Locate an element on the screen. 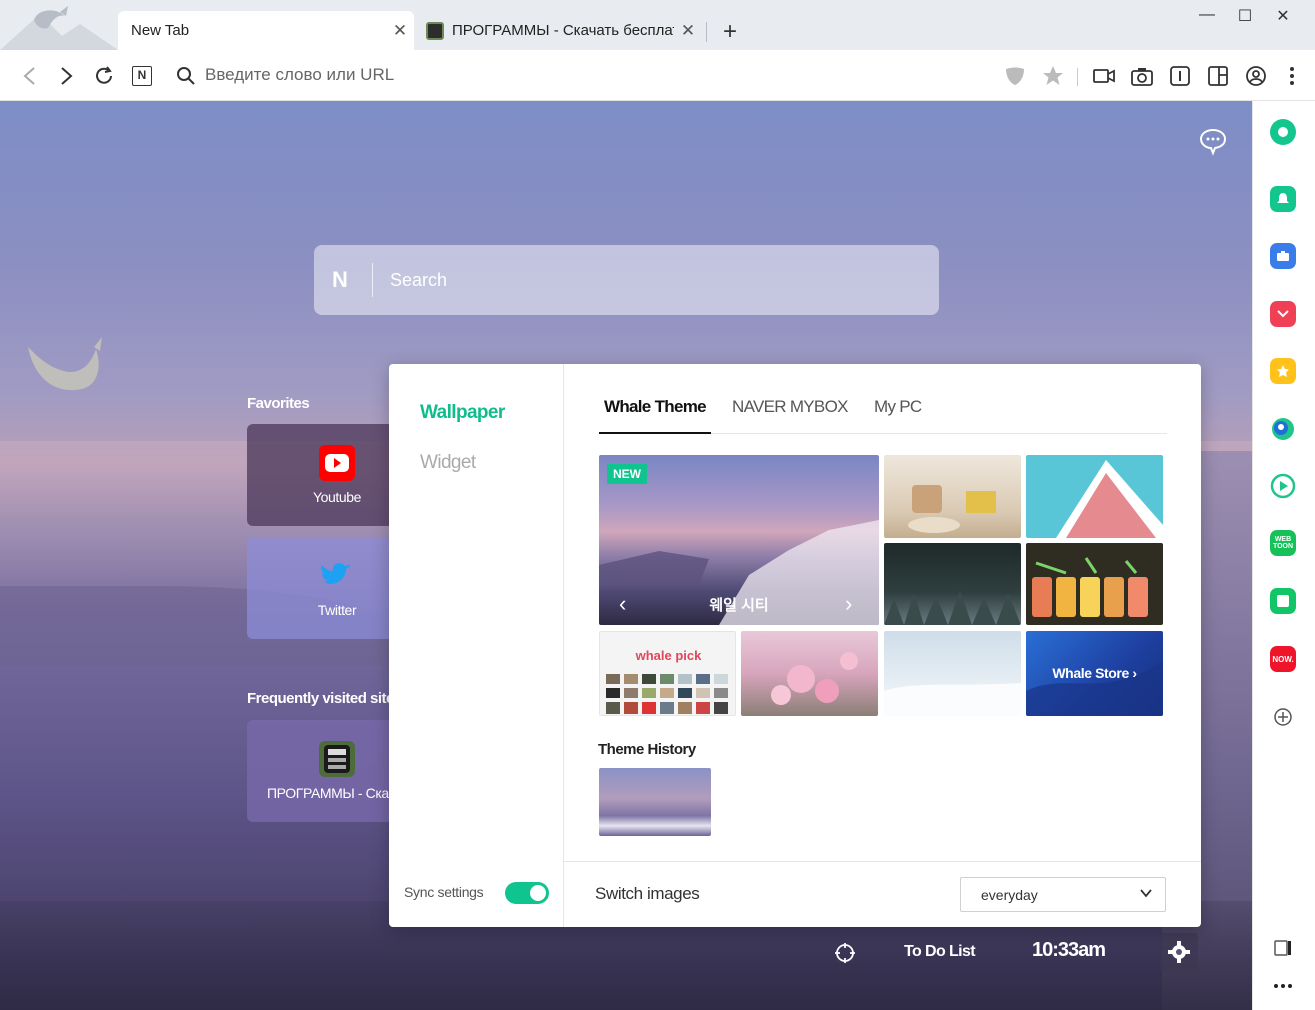 This screenshot has width=1315, height=1010. wallpaper-thumb-drinks is located at coordinates (1094, 584).